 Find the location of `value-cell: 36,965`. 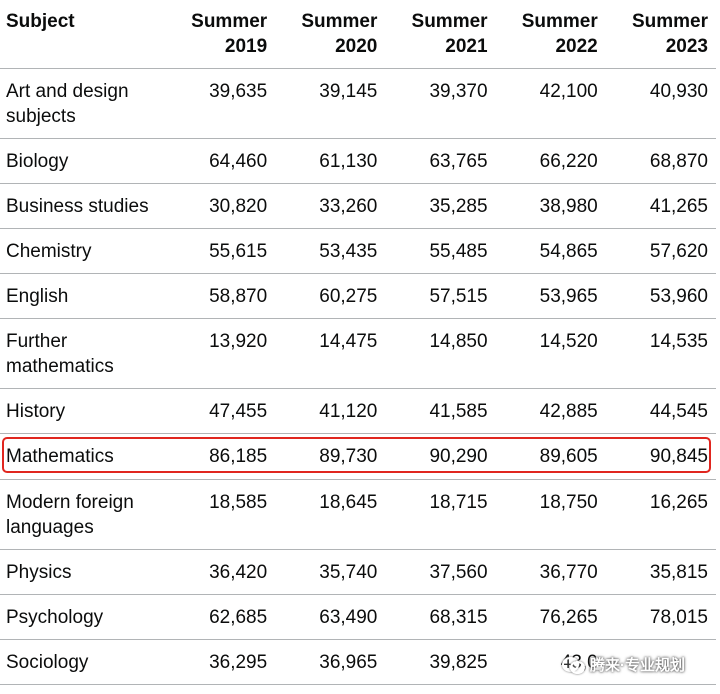

value-cell: 36,965 is located at coordinates (330, 662).